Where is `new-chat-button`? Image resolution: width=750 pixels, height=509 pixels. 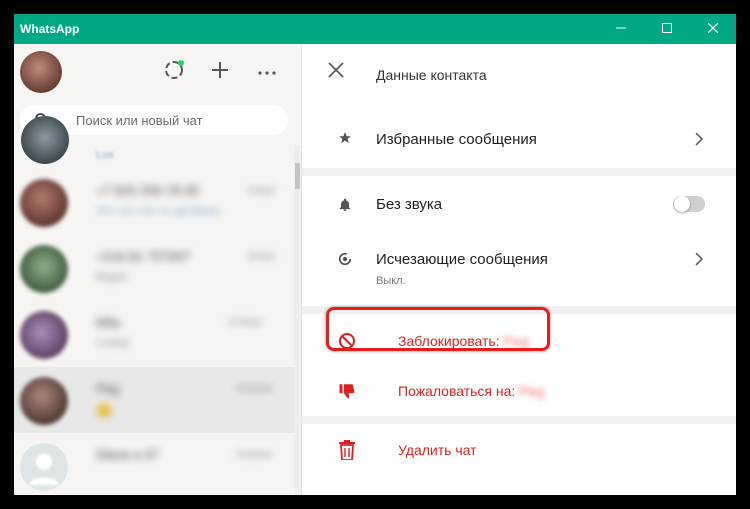
new-chat-button is located at coordinates (220, 72).